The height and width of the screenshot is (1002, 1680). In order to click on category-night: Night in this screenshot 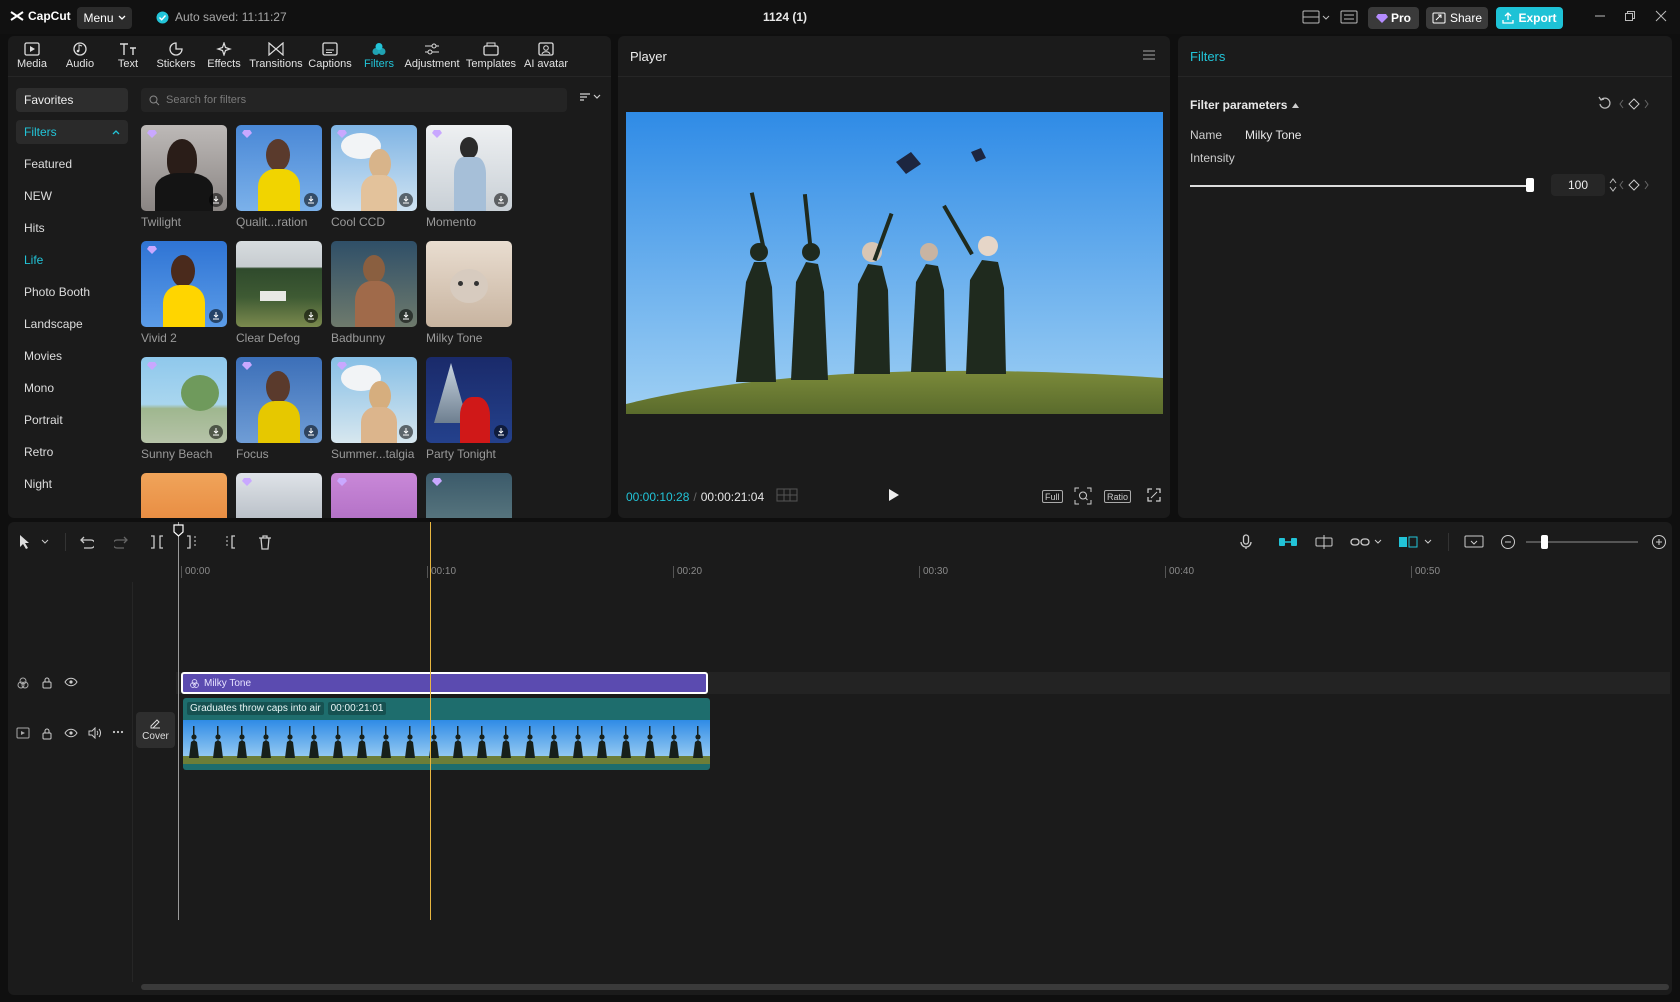, I will do `click(72, 484)`.